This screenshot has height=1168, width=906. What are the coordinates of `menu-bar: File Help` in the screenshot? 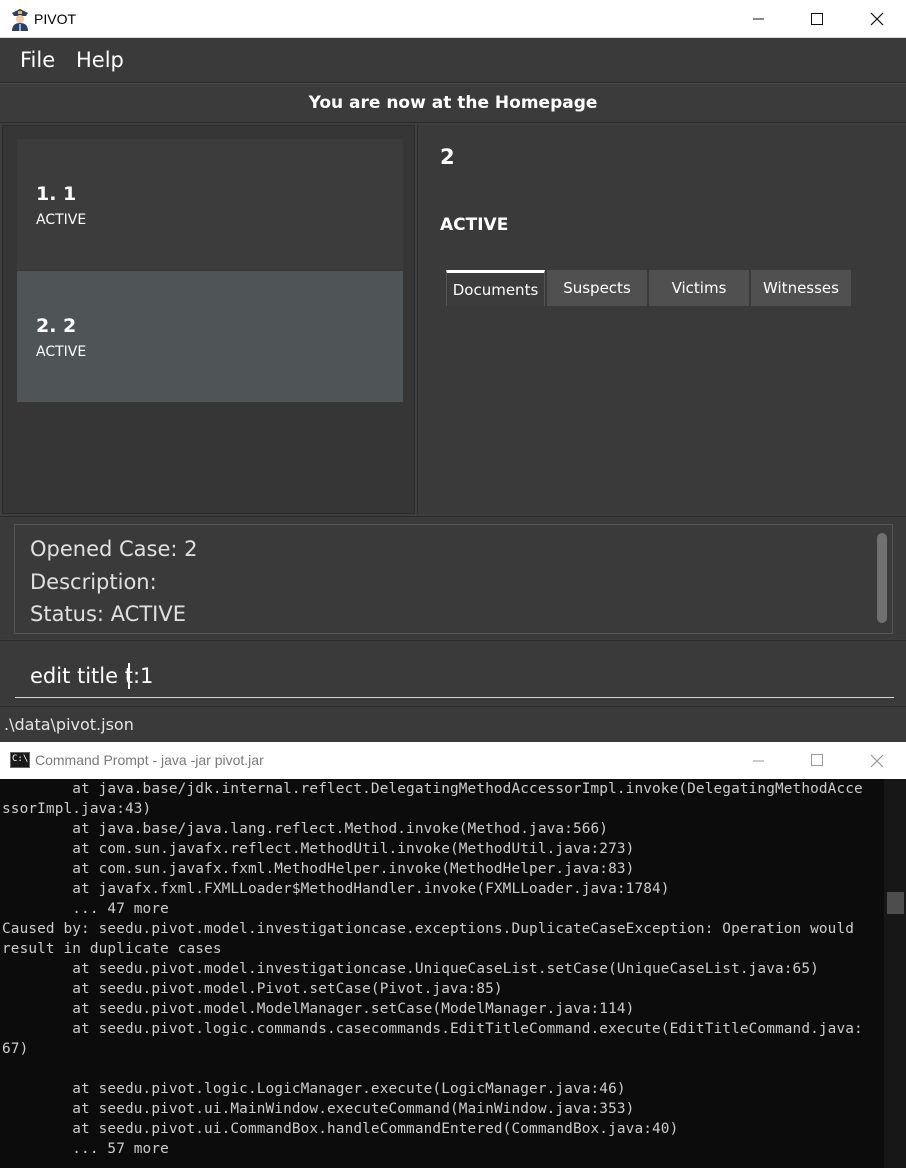 It's located at (453, 60).